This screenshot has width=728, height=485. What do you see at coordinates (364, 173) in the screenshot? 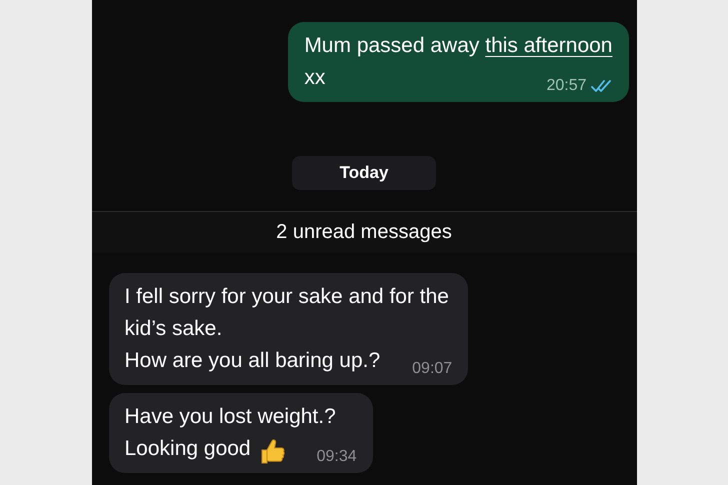
I see `date-chip: Today` at bounding box center [364, 173].